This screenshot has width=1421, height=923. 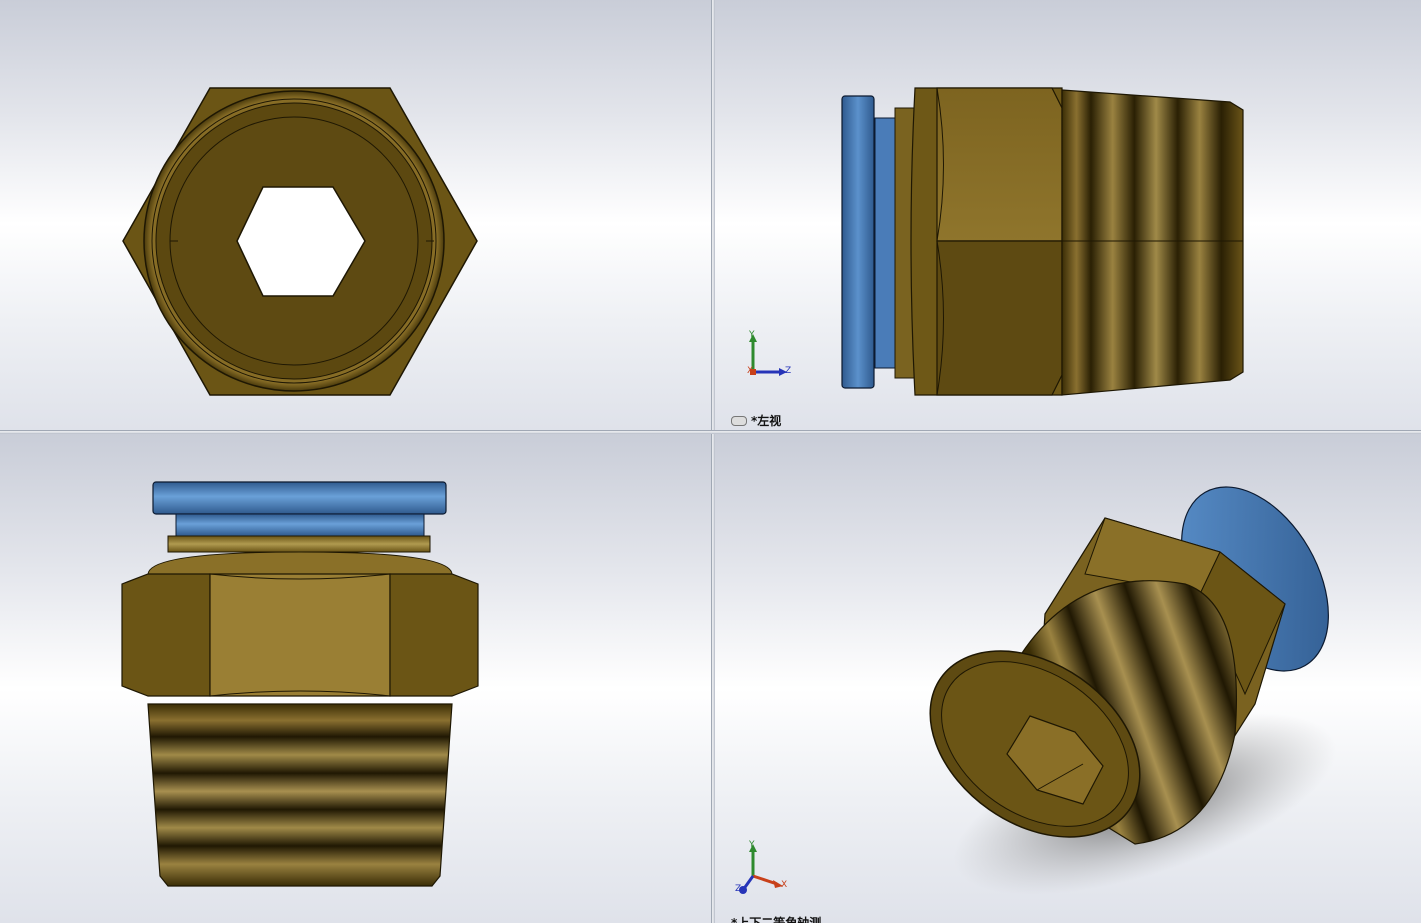 What do you see at coordinates (713, 461) in the screenshot?
I see `viewport-splitter-vertical` at bounding box center [713, 461].